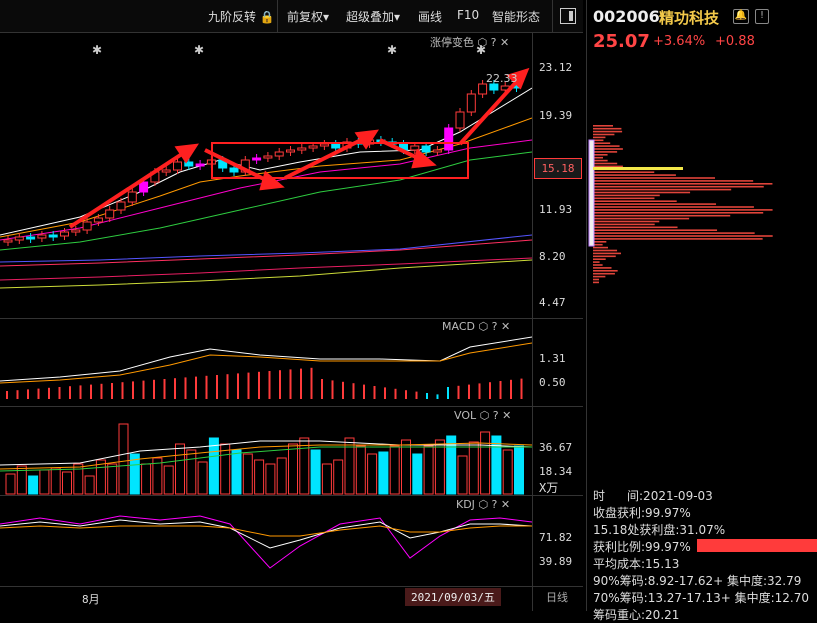 This screenshot has width=817, height=623. Describe the element at coordinates (701, 598) in the screenshot. I see `stat-chip70: 70%筹码:13.27-17.13+ 集中度:12.70` at that location.